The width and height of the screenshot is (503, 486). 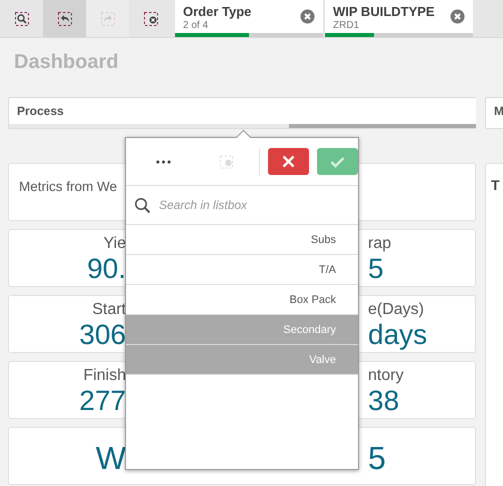 What do you see at coordinates (150, 18) in the screenshot?
I see `clear-selections-icon` at bounding box center [150, 18].